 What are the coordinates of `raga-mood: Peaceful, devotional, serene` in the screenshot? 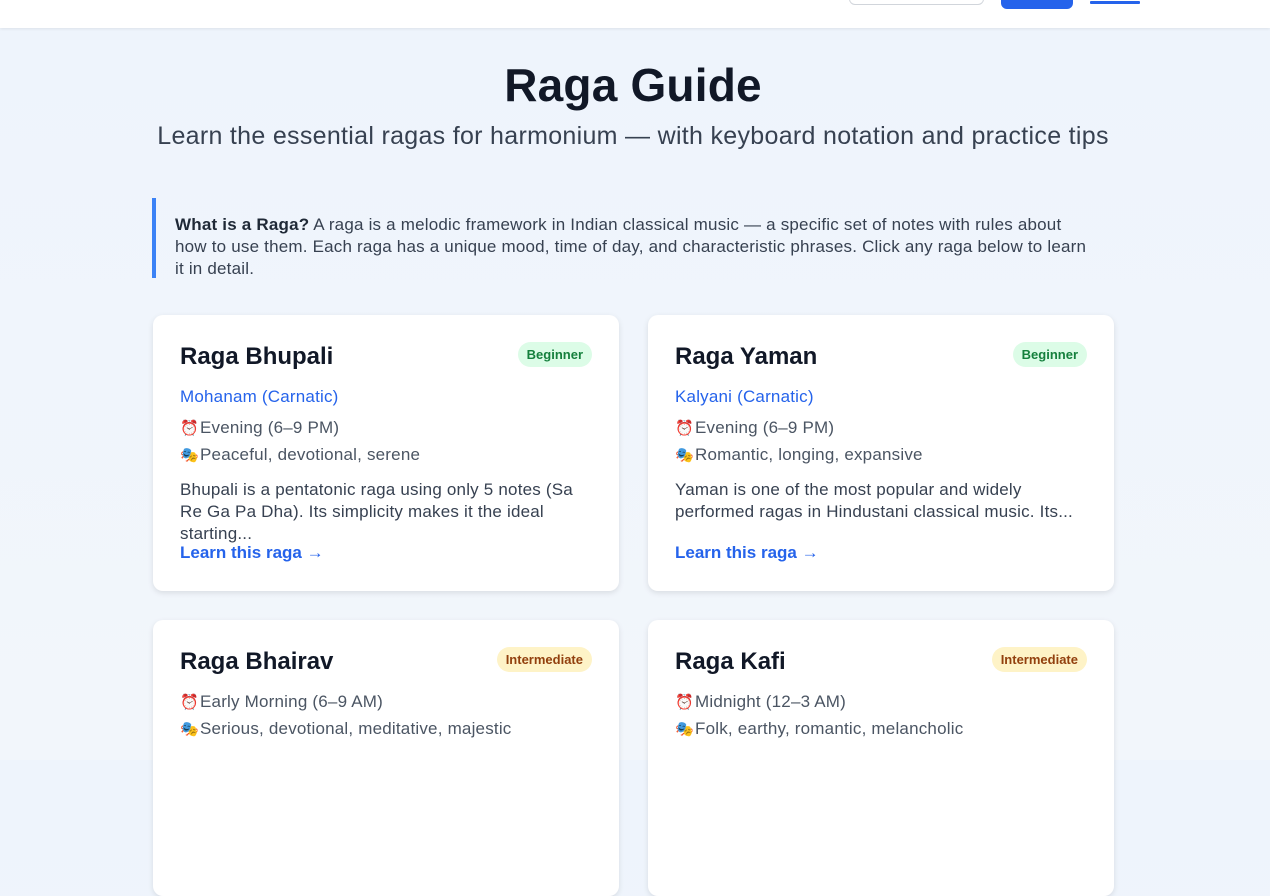 It's located at (310, 454).